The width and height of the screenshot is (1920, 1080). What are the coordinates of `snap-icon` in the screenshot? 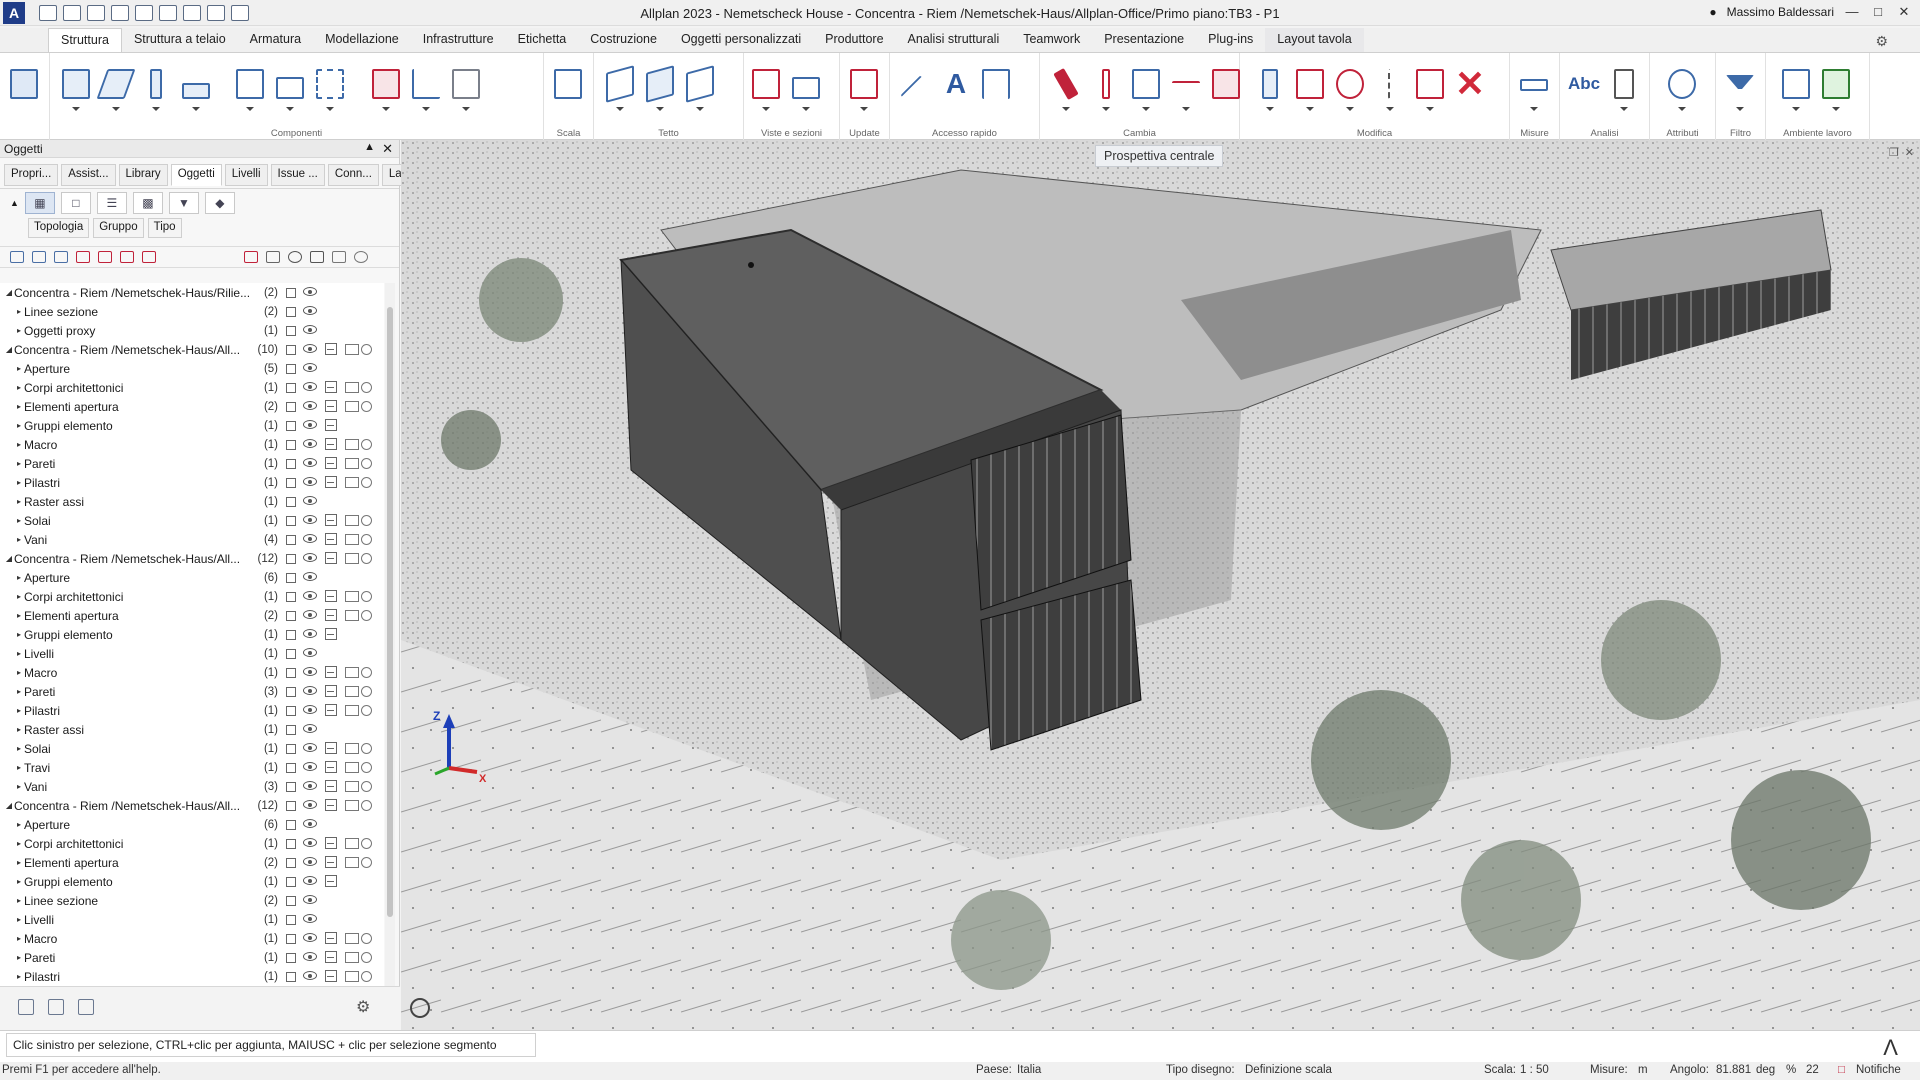 It's located at (1836, 89).